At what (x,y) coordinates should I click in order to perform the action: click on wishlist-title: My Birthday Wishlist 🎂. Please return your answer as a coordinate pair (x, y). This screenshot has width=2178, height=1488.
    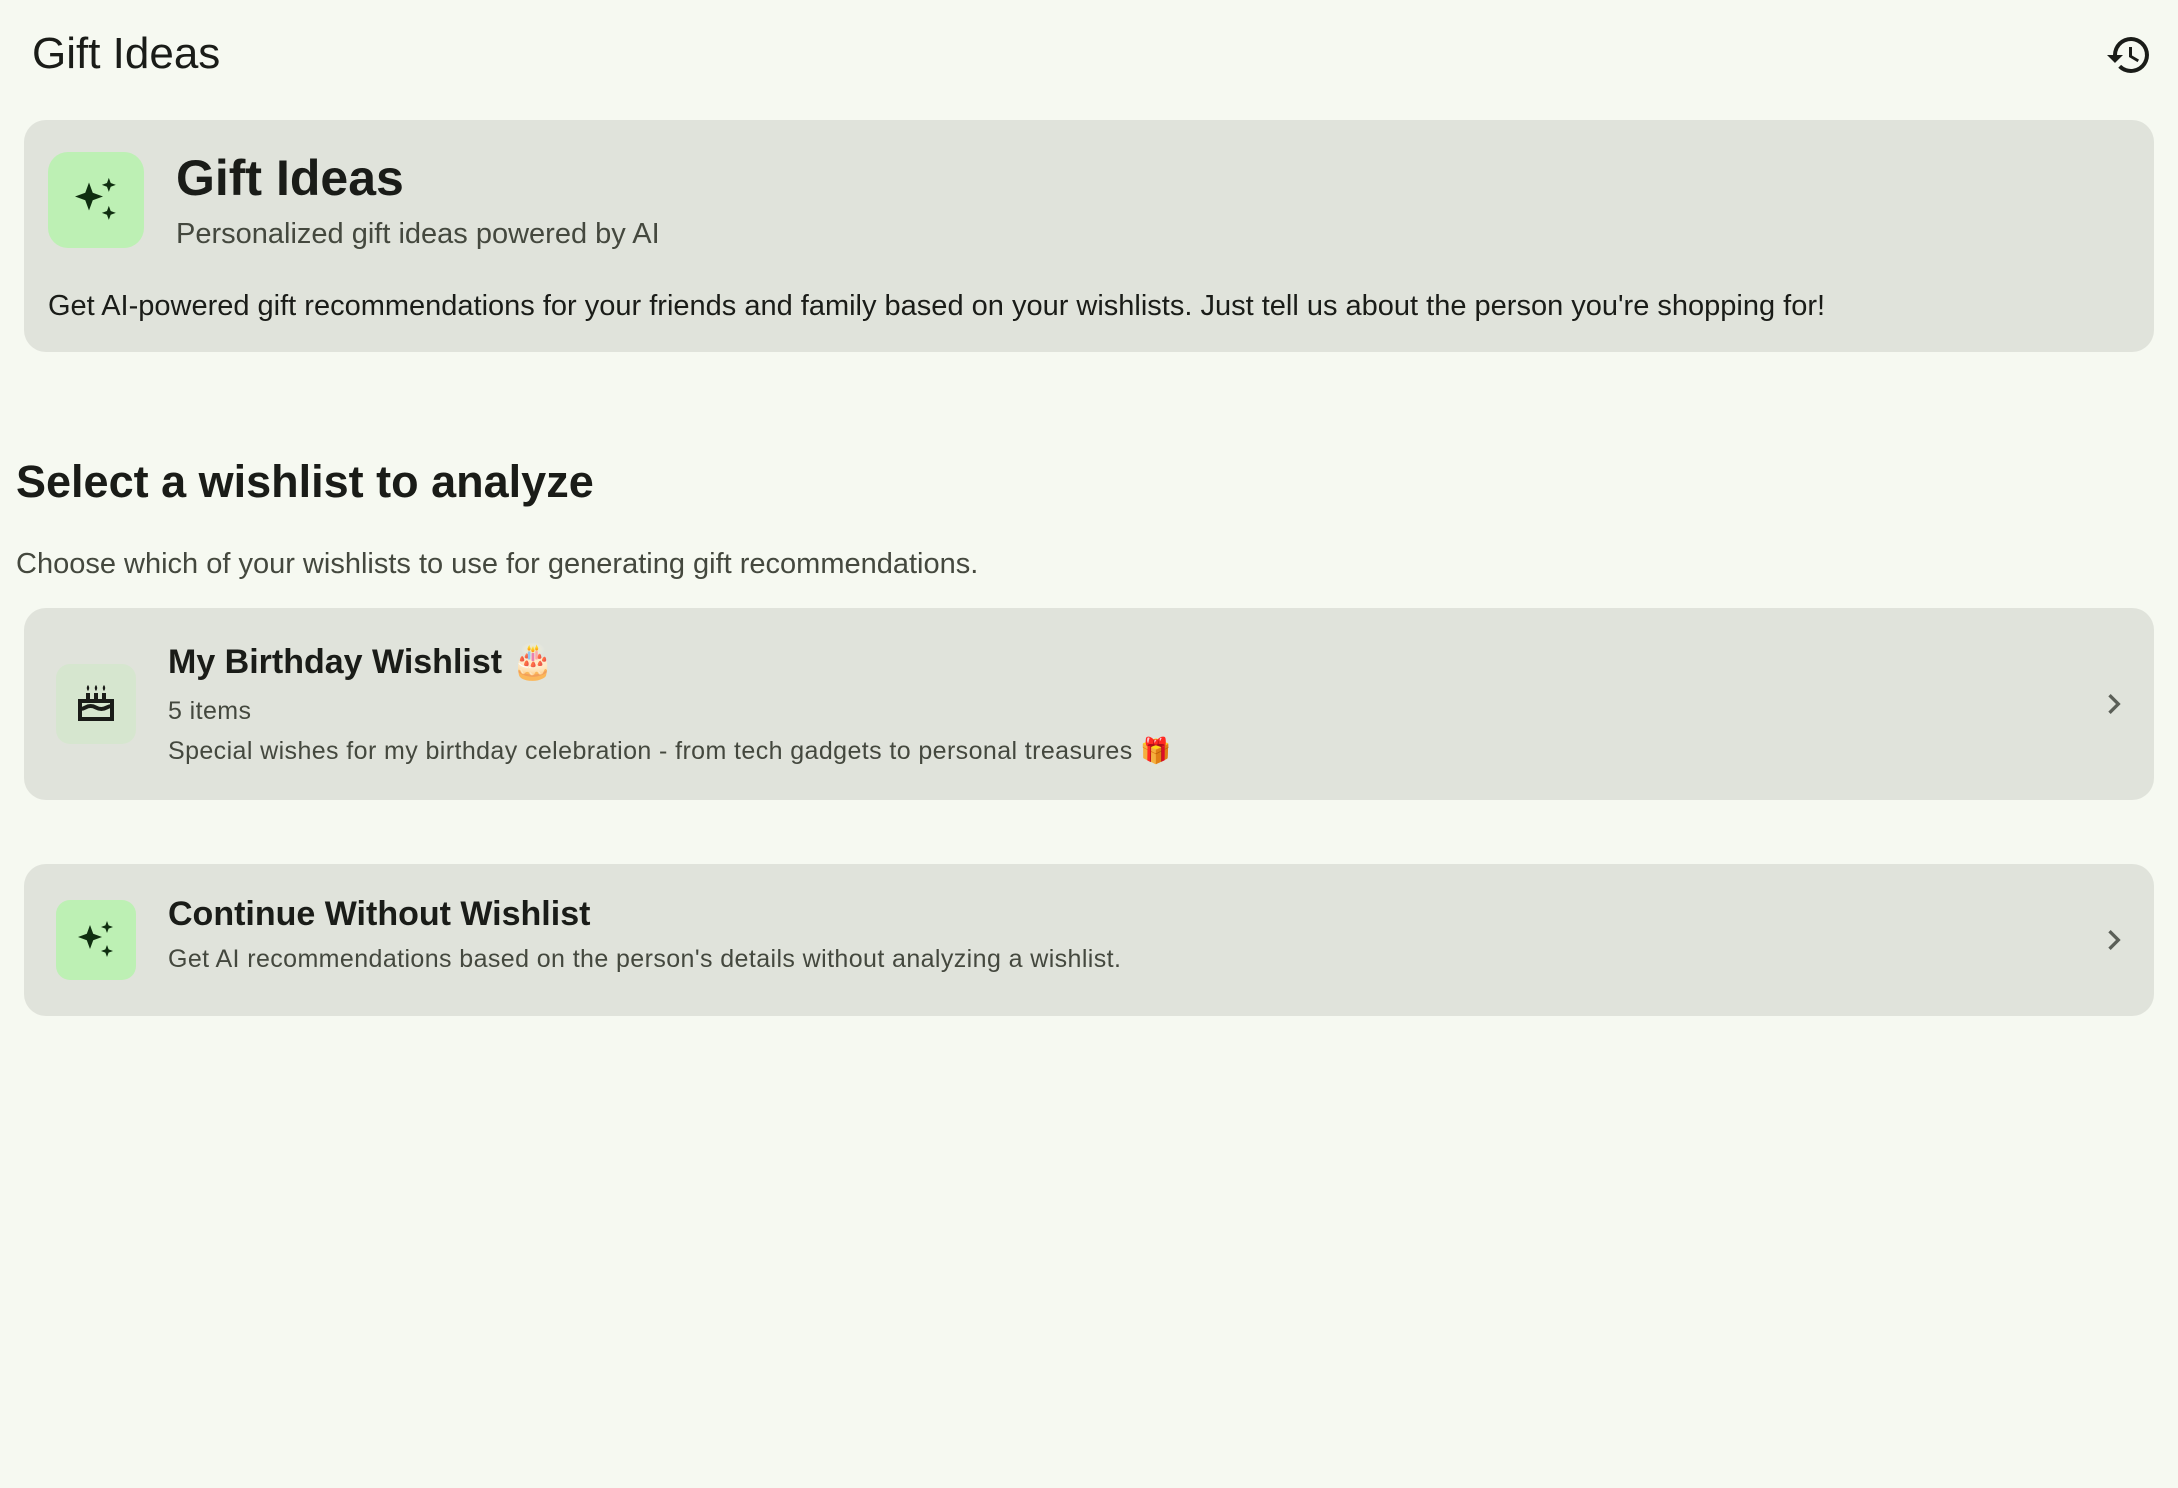
    Looking at the image, I should click on (361, 662).